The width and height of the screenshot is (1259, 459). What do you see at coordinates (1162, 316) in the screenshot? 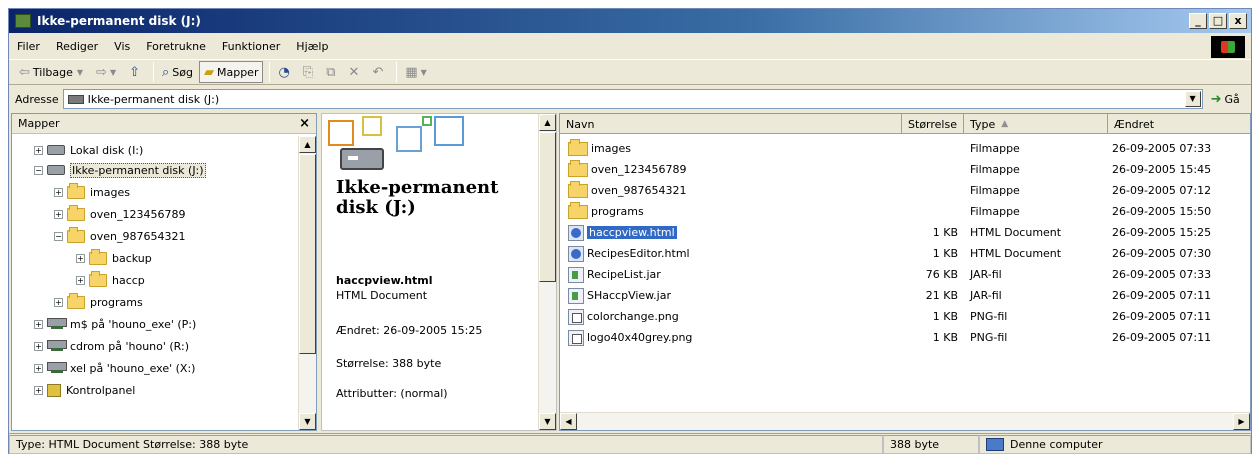
I see `file-modified: 26-09-2005 07:11` at bounding box center [1162, 316].